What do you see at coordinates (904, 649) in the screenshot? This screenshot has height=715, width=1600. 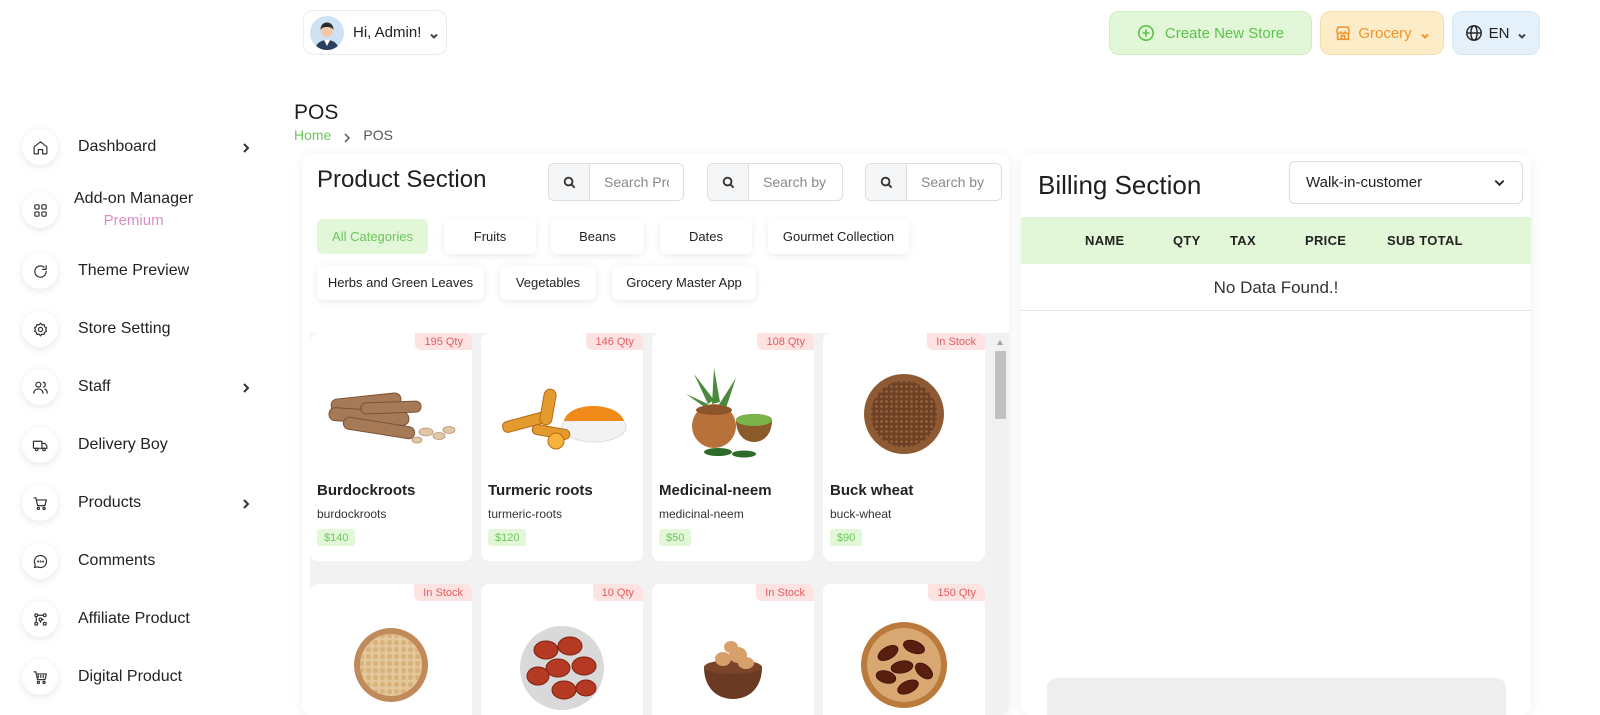 I see `product-card: 150 Qty` at bounding box center [904, 649].